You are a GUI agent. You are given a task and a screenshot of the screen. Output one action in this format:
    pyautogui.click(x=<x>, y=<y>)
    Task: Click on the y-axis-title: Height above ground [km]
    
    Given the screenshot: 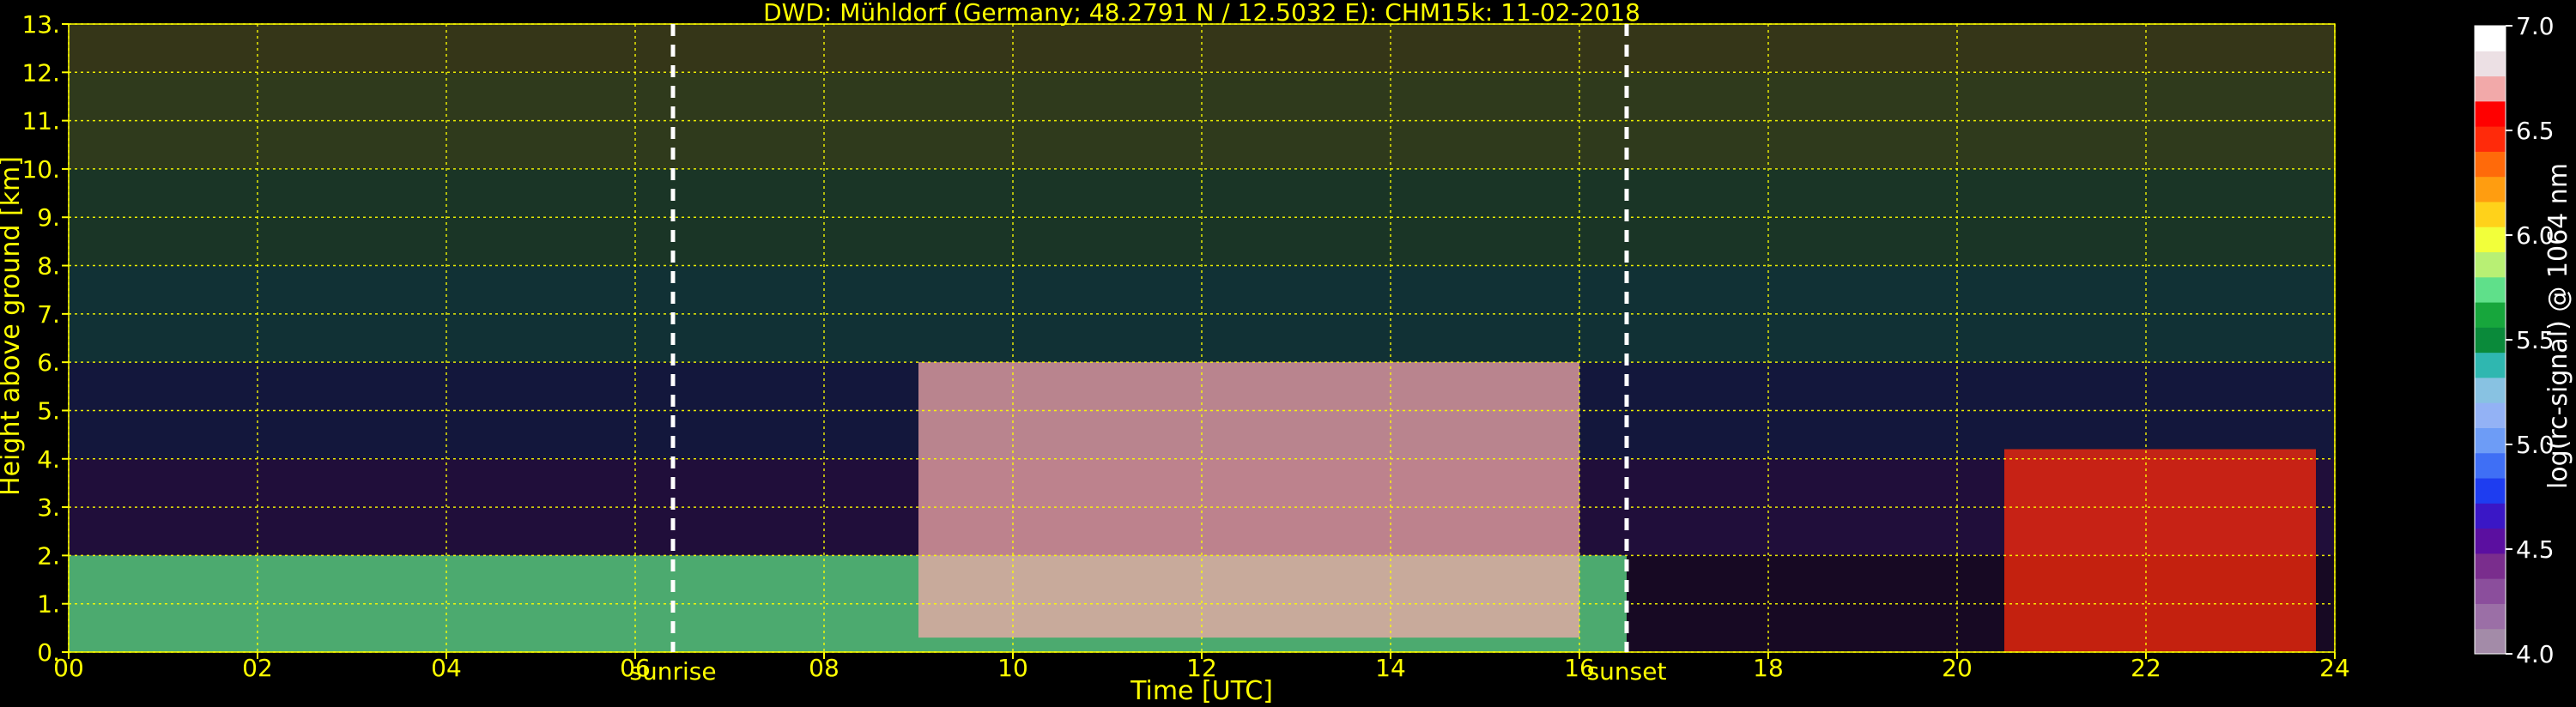 What is the action you would take?
    pyautogui.click(x=13, y=326)
    